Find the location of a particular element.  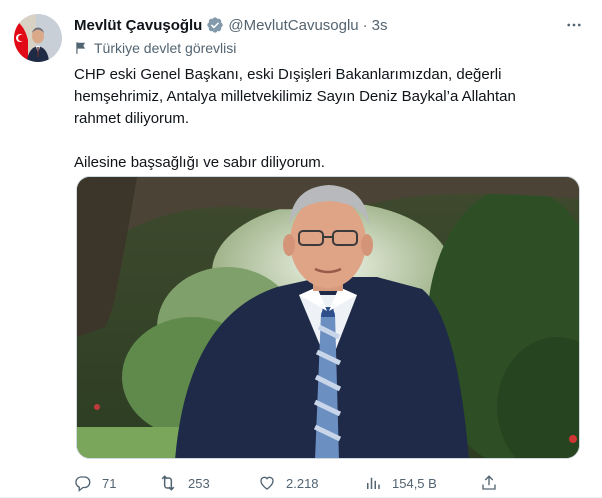

views-button: 154,5 B is located at coordinates (400, 483).